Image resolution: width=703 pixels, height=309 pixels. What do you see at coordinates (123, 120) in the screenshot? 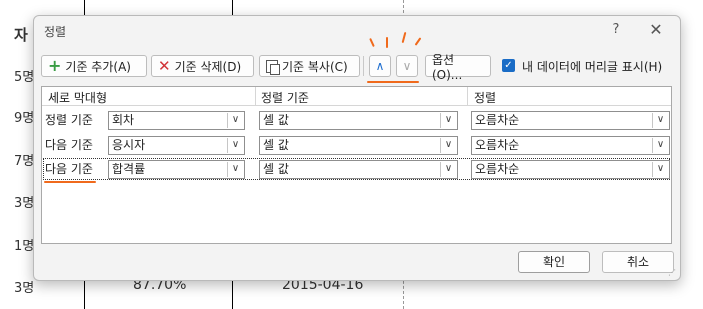
I see `column-select-value: 회차` at bounding box center [123, 120].